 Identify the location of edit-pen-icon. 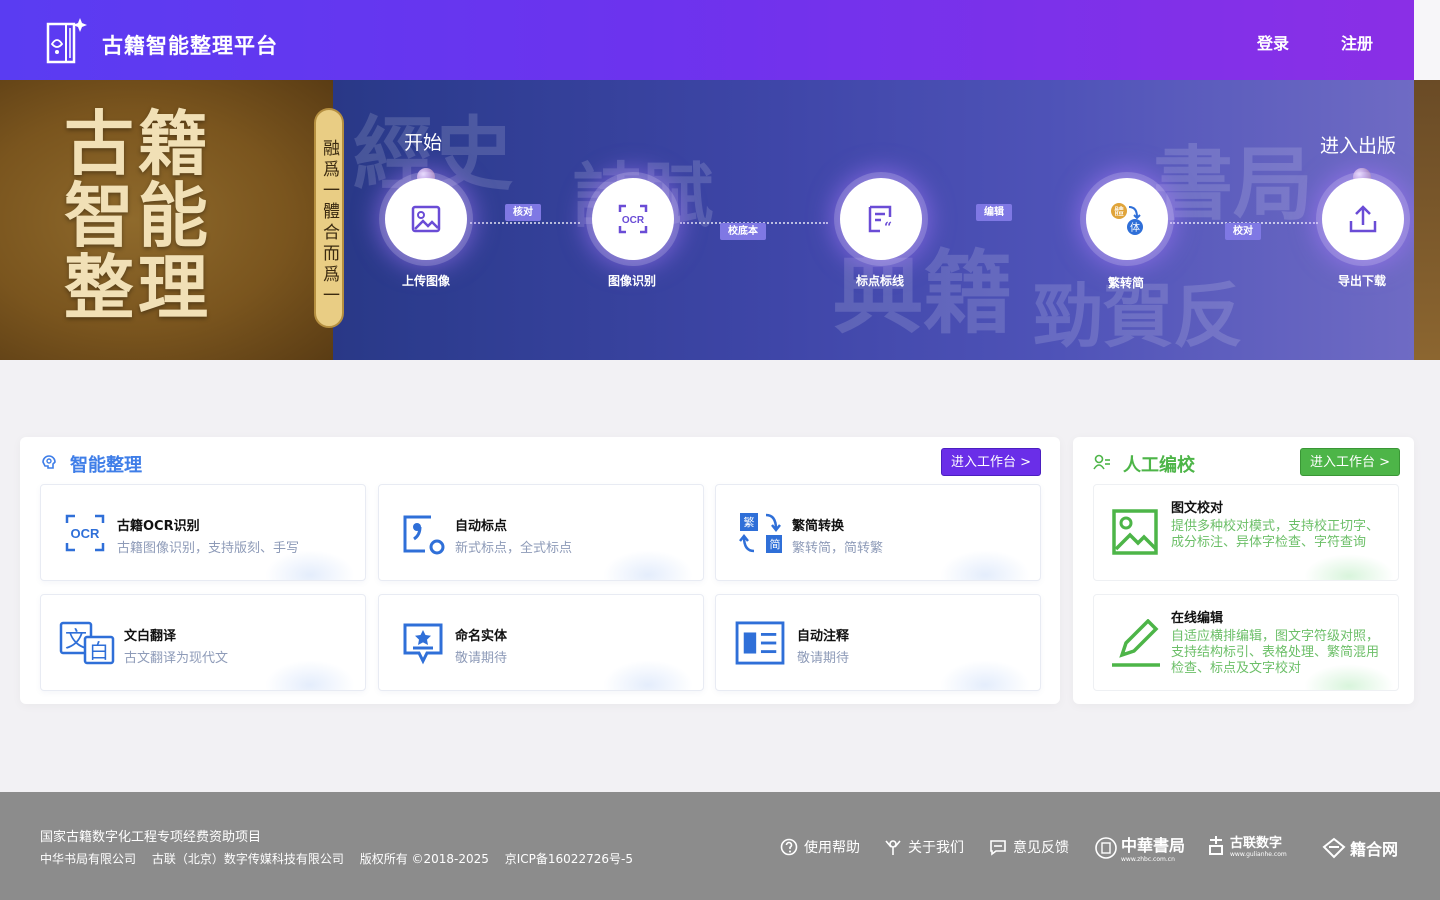
(1136, 643).